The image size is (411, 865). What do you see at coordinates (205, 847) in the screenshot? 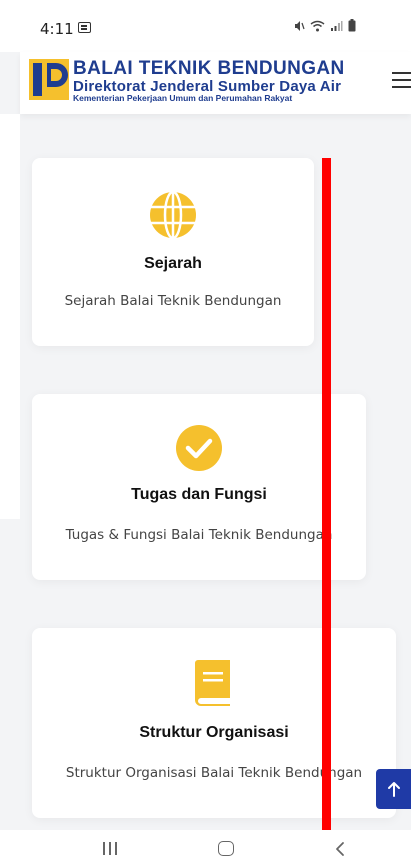
I see `system-nav-bar` at bounding box center [205, 847].